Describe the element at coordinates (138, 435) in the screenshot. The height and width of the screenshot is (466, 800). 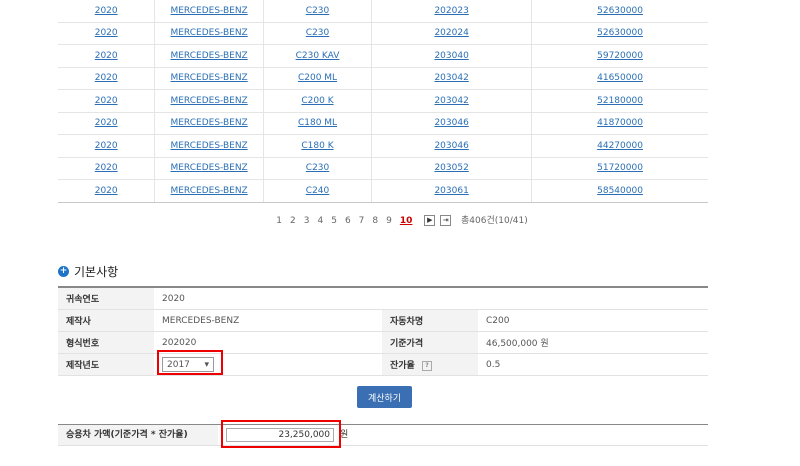
I see `result-label: 승용차 가액(기준가격 * 잔가율)` at that location.